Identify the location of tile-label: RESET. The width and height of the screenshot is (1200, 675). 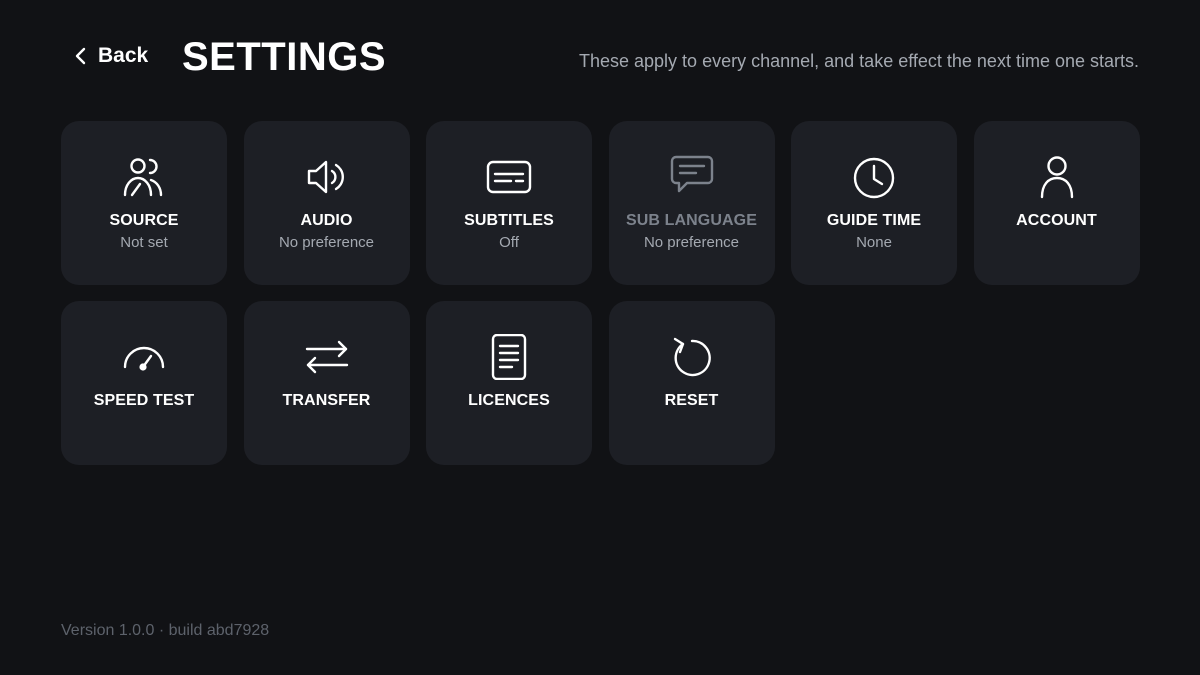
(691, 400).